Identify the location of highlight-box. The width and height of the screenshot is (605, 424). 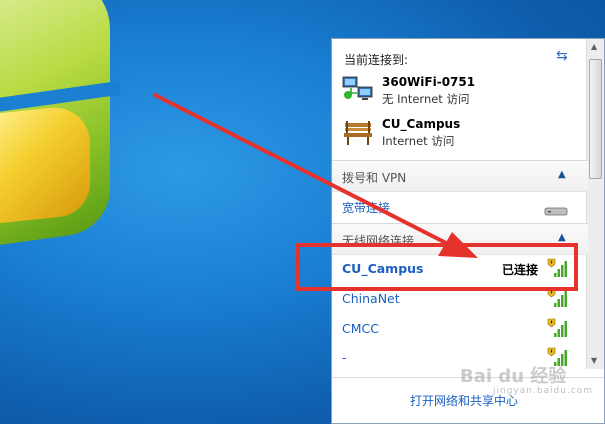
(437, 267).